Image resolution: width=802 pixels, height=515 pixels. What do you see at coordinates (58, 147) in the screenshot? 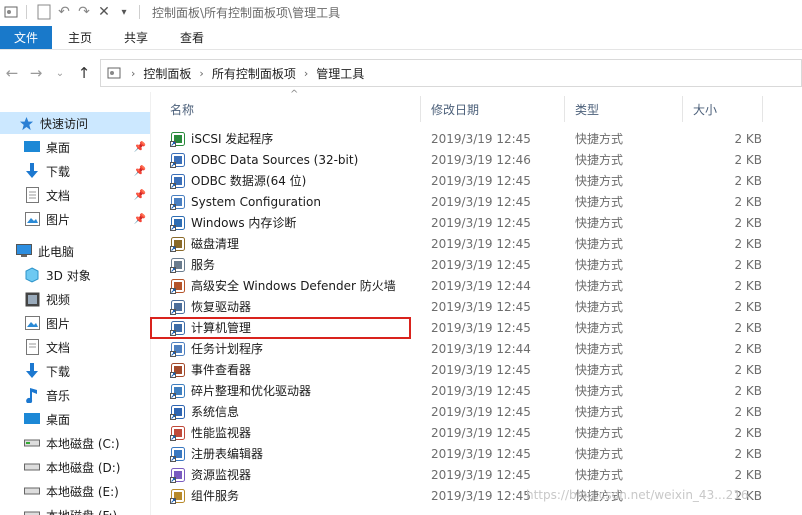
I see `sidebar-item-label: 桌面` at bounding box center [58, 147].